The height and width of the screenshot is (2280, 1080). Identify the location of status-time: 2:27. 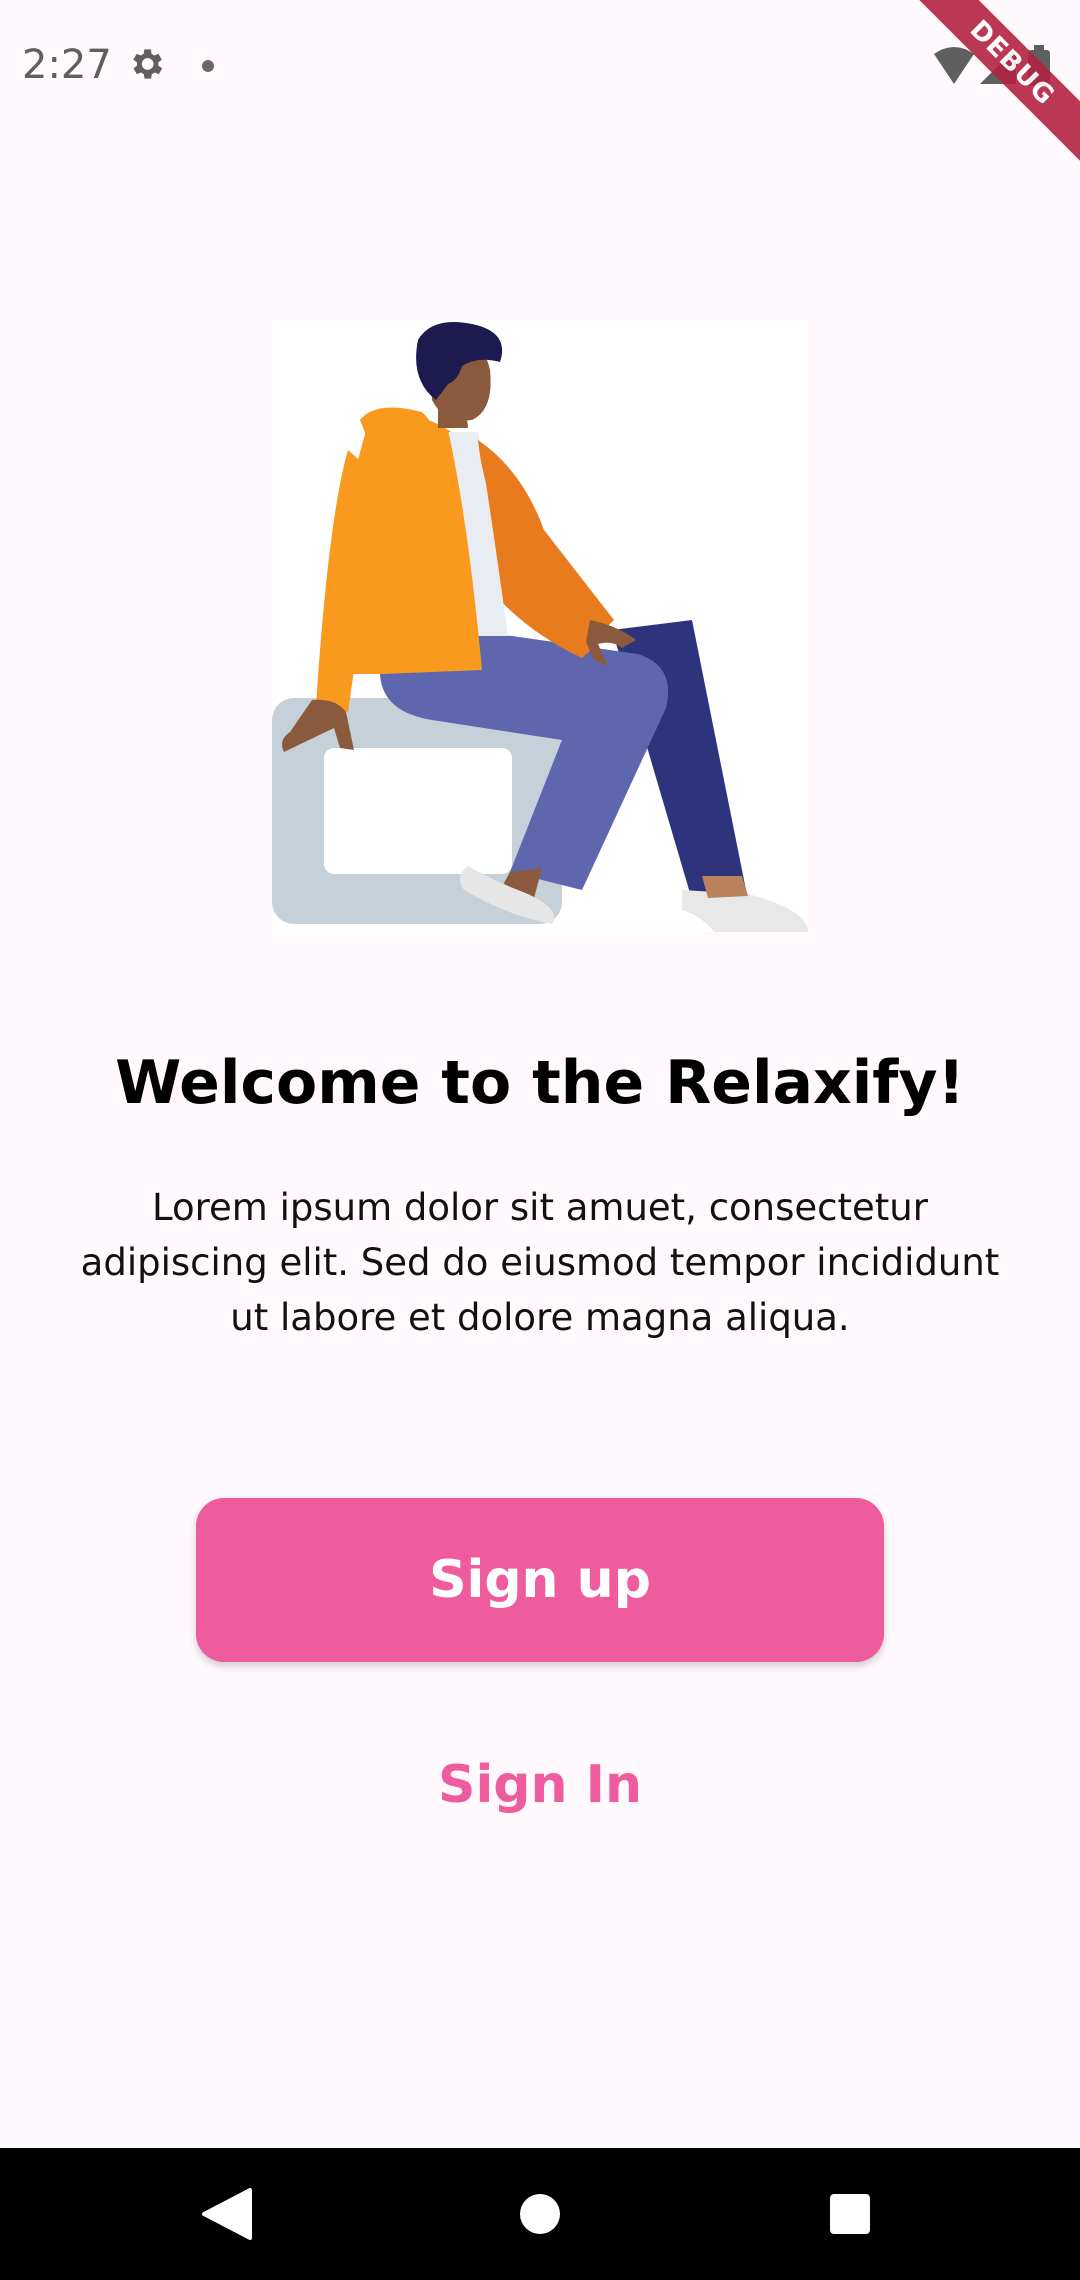
(67, 65).